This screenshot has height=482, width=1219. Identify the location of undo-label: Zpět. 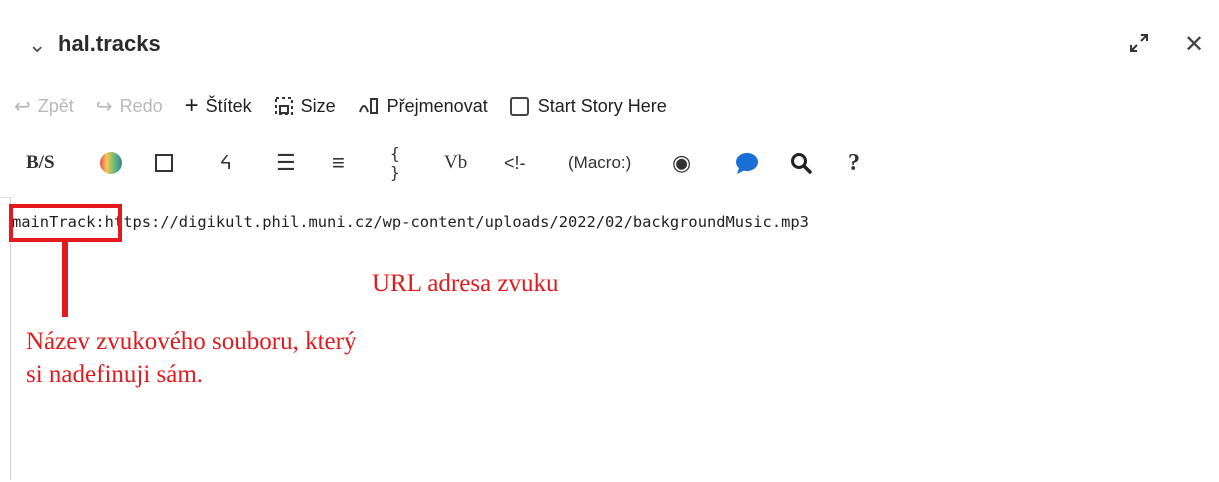
(55, 105).